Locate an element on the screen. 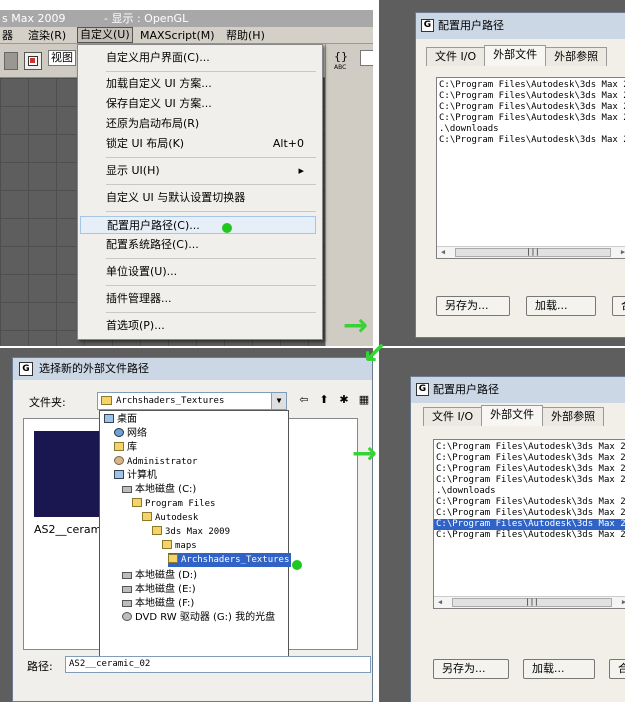  right-toolbar-area: {} ABC is located at coordinates (349, 195).